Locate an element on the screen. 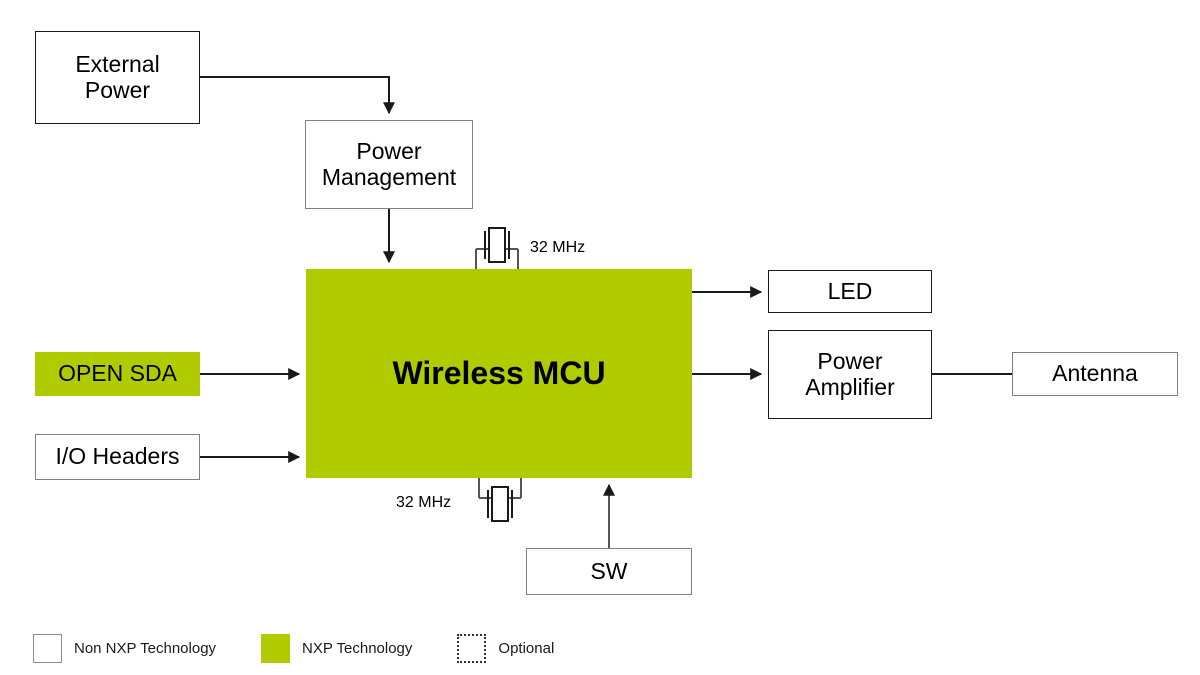 The width and height of the screenshot is (1200, 675). legend-label-non-nxp: Non NXP Technology is located at coordinates (145, 648).